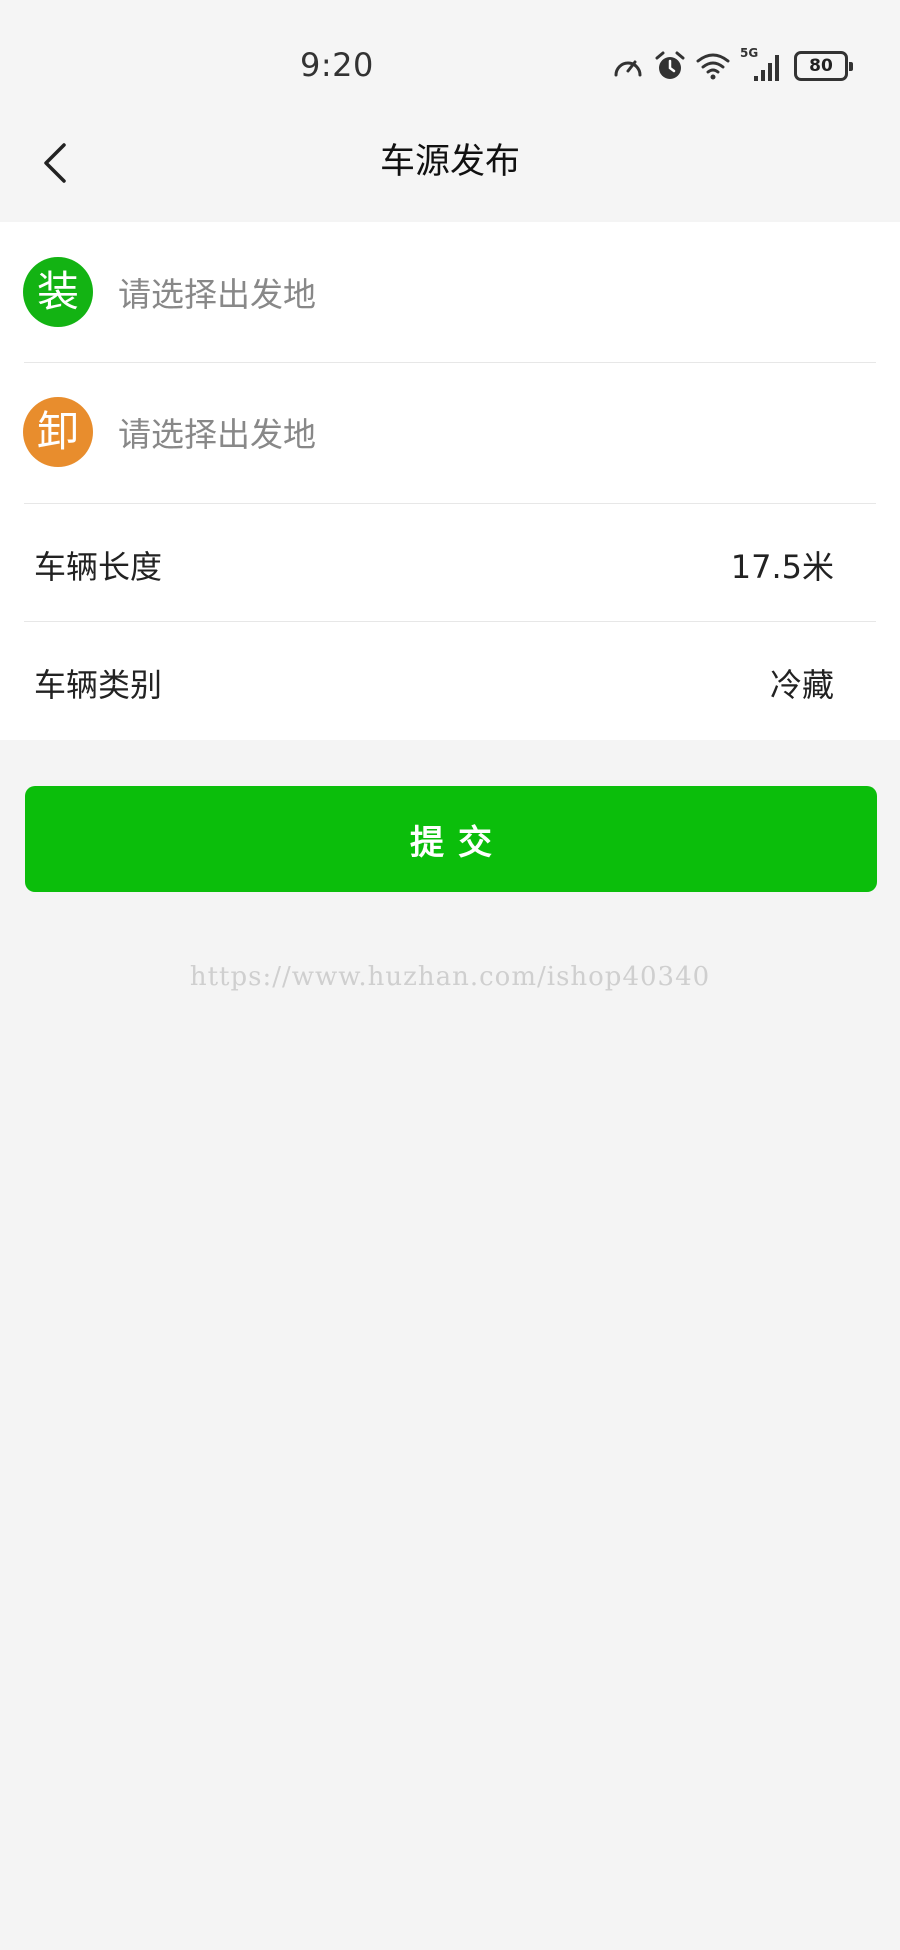  What do you see at coordinates (451, 839) in the screenshot?
I see `submit-button: 提交` at bounding box center [451, 839].